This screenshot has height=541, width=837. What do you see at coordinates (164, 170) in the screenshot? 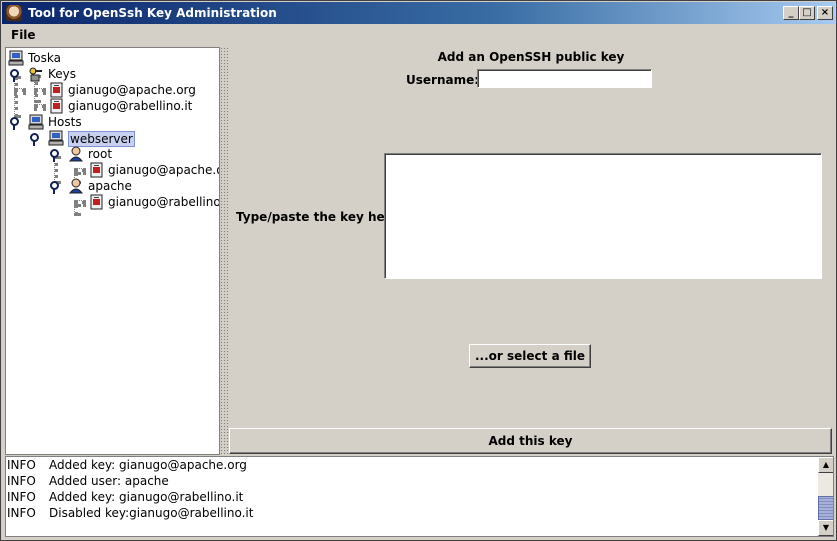
I see `tree-label: gianugo@apache.or` at bounding box center [164, 170].